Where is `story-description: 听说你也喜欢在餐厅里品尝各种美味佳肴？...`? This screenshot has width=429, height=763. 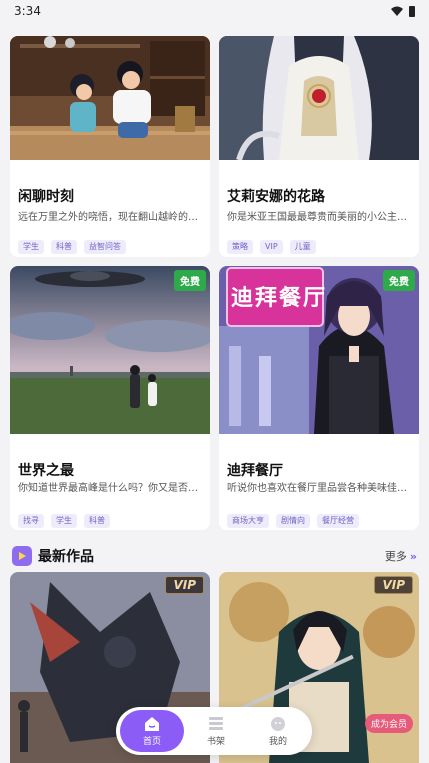
story-description: 听说你也喜欢在餐厅里品尝各种美味佳肴？... is located at coordinates (319, 488).